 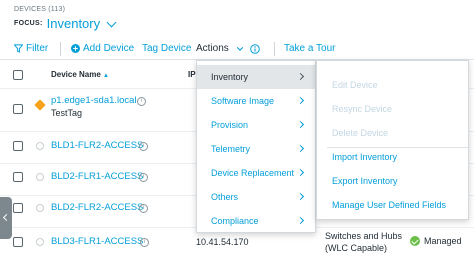 What do you see at coordinates (28, 23) in the screenshot?
I see `focus-label: FOCUS:` at bounding box center [28, 23].